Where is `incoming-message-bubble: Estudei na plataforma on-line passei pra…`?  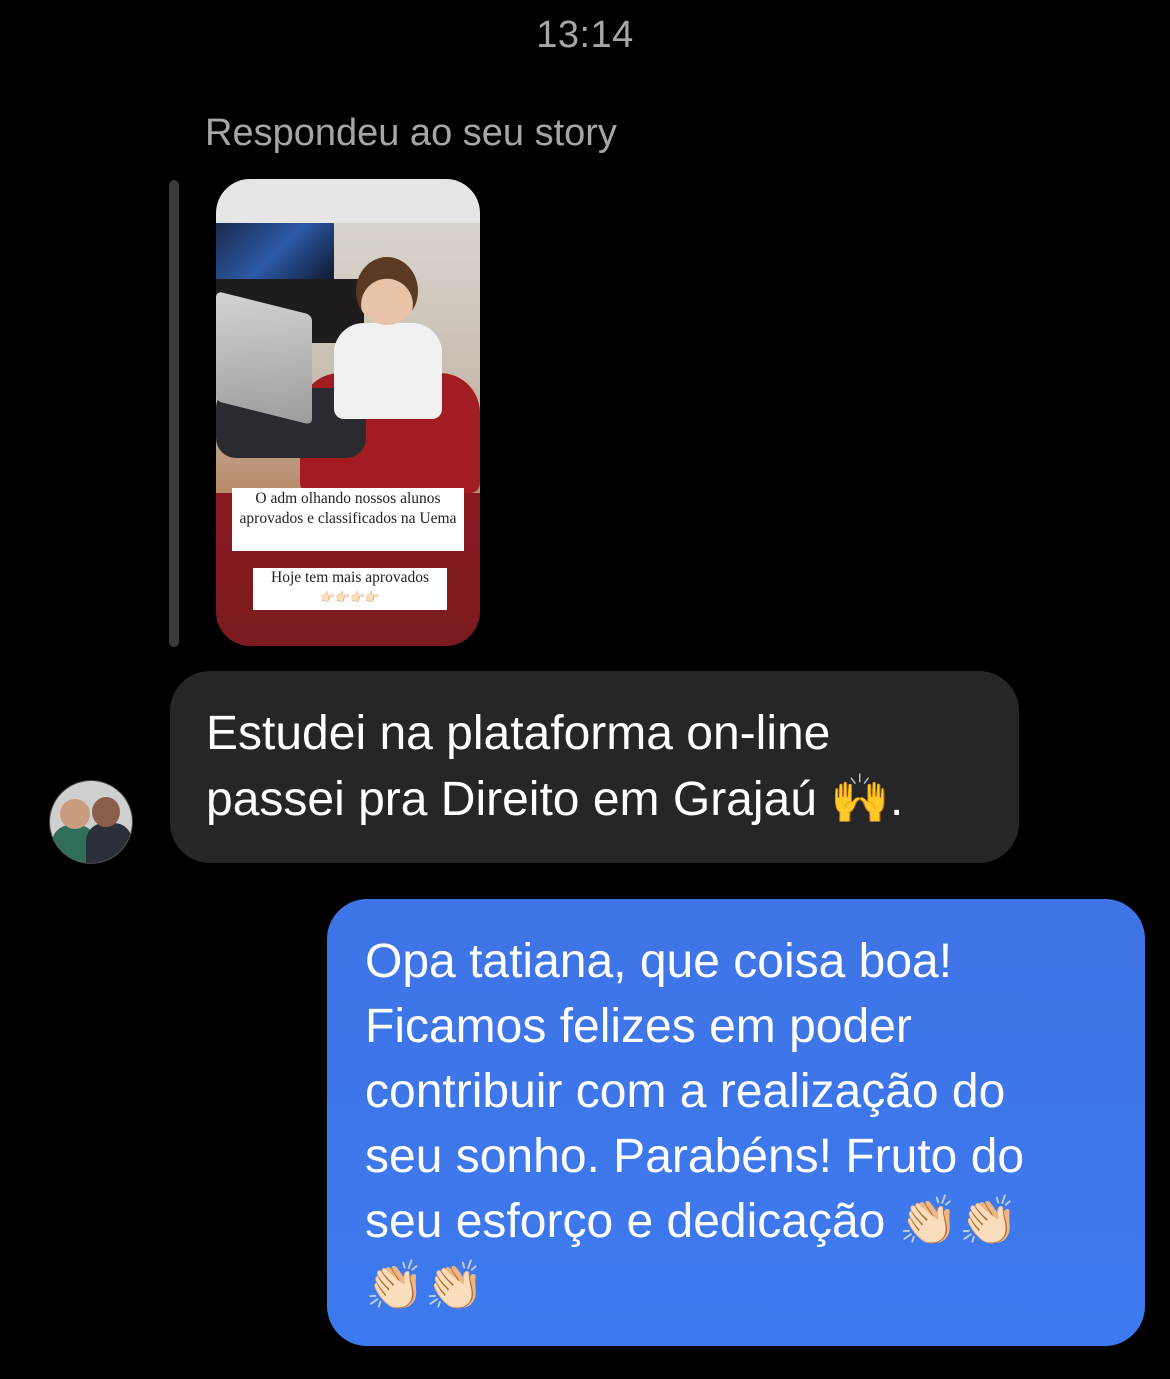 incoming-message-bubble: Estudei na plataforma on-line passei pra… is located at coordinates (594, 767).